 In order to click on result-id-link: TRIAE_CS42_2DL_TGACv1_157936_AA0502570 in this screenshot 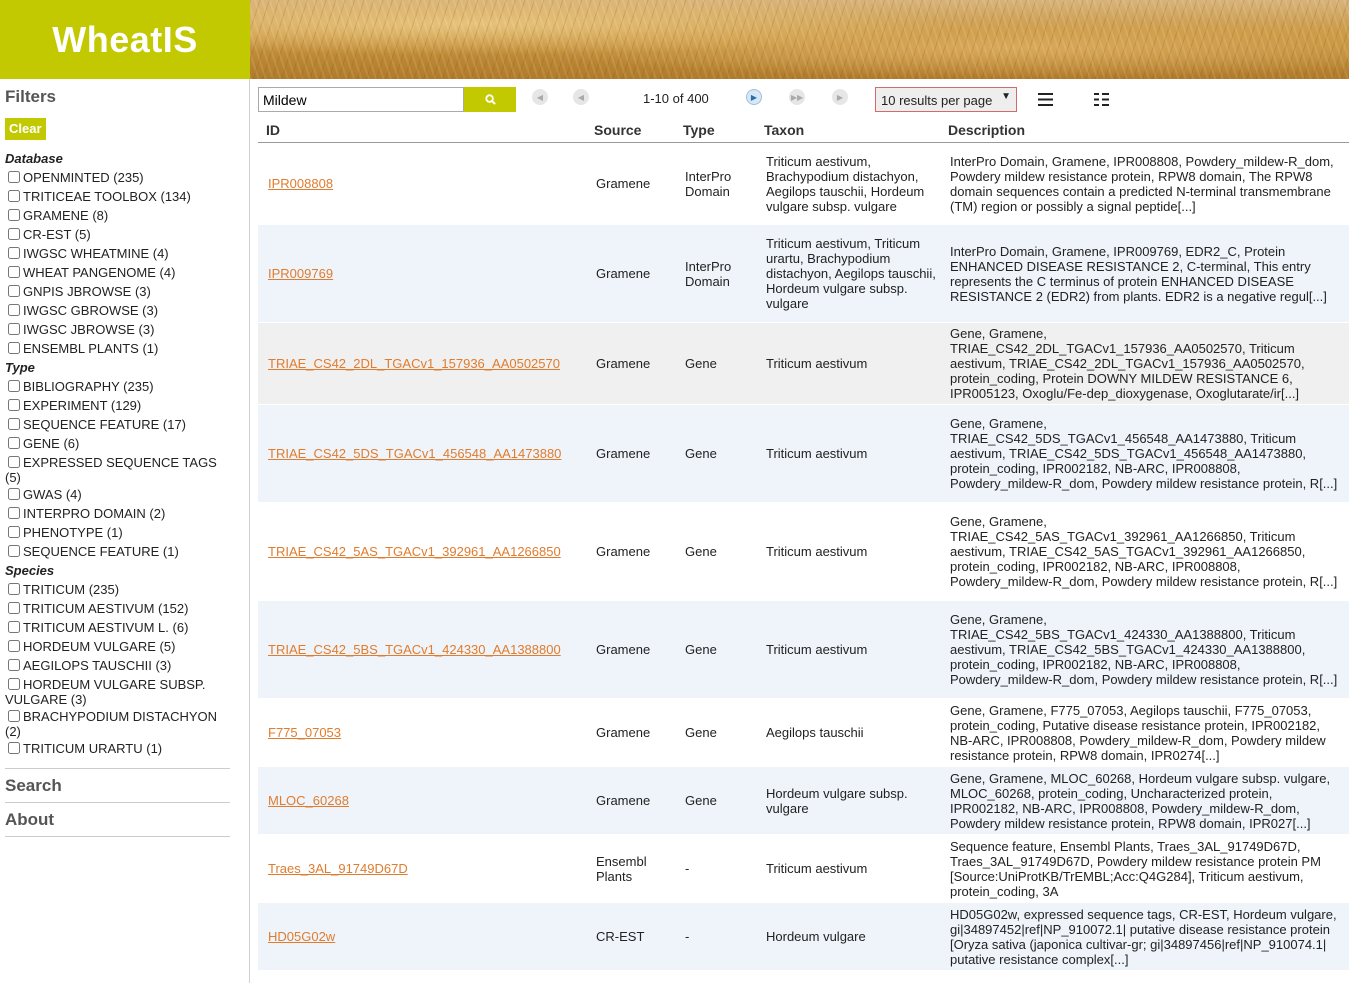, I will do `click(414, 363)`.